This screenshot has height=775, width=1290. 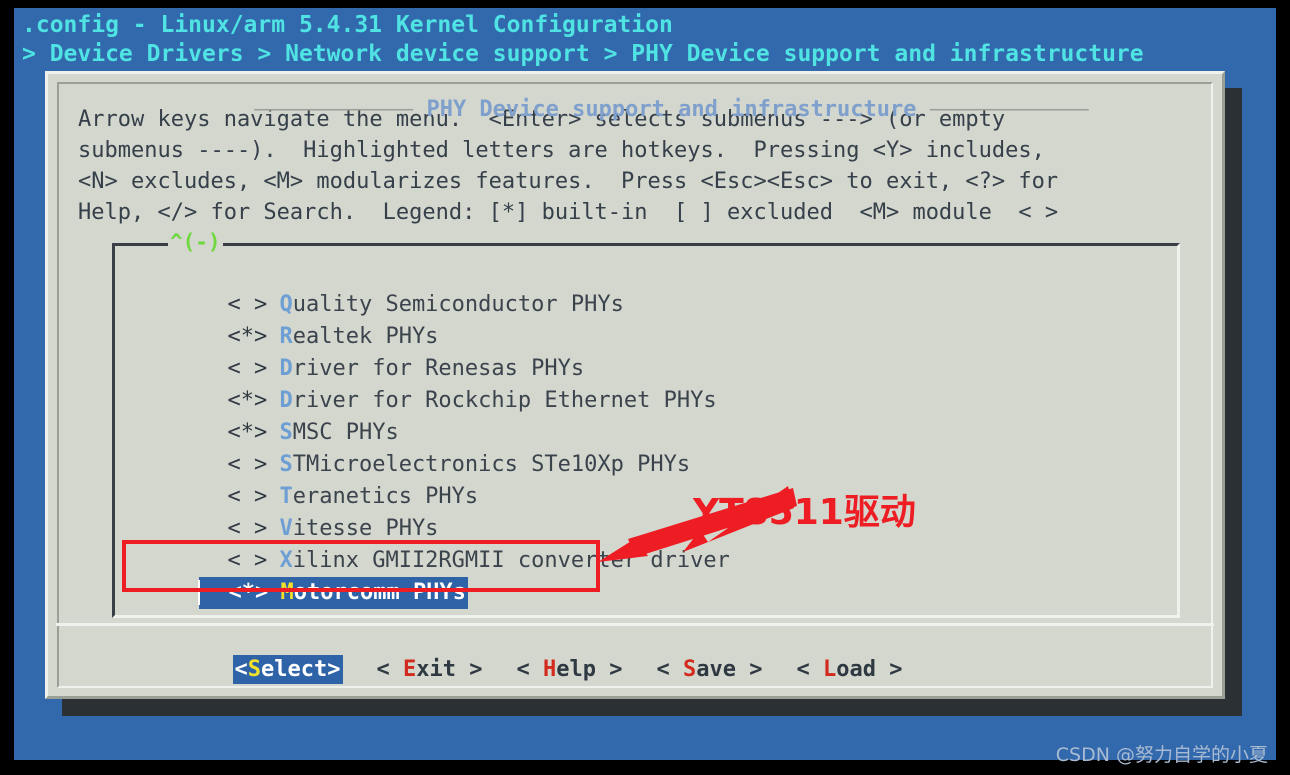 What do you see at coordinates (286, 336) in the screenshot?
I see `menu-item-hotkey: R` at bounding box center [286, 336].